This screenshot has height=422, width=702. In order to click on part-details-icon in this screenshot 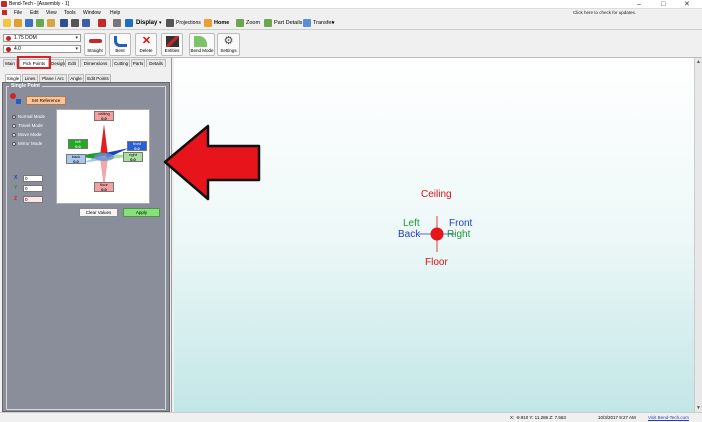, I will do `click(268, 23)`.